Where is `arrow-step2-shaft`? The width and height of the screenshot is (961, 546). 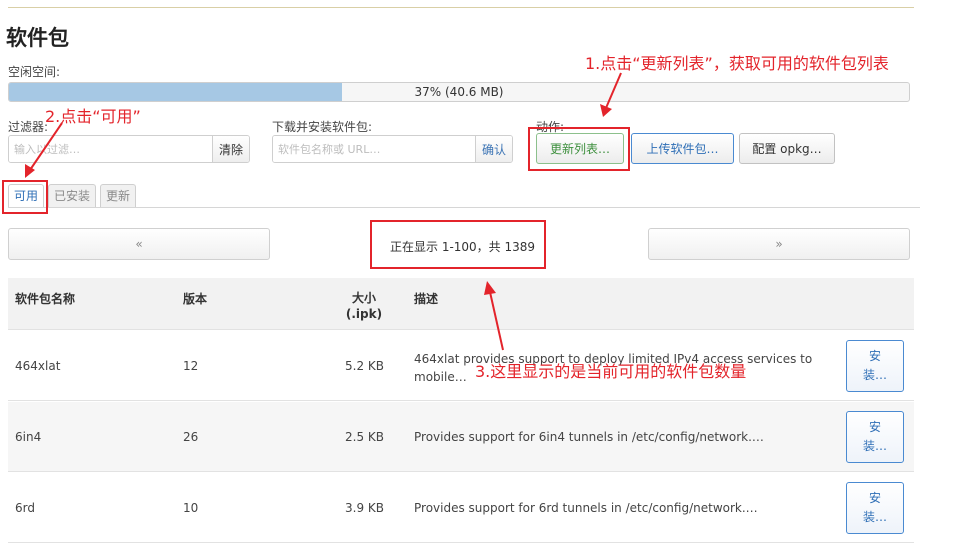
arrow-step2-shaft is located at coordinates (46, 146).